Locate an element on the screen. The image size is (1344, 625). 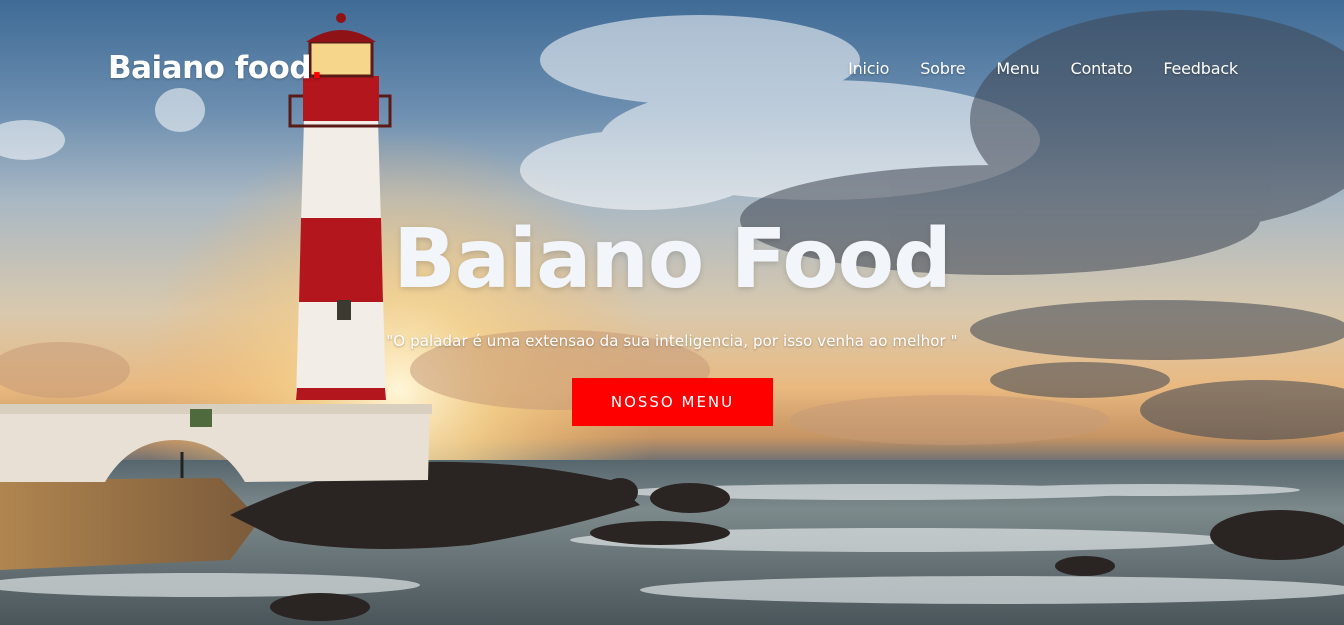
brand-name: Baiano food is located at coordinates (210, 68).